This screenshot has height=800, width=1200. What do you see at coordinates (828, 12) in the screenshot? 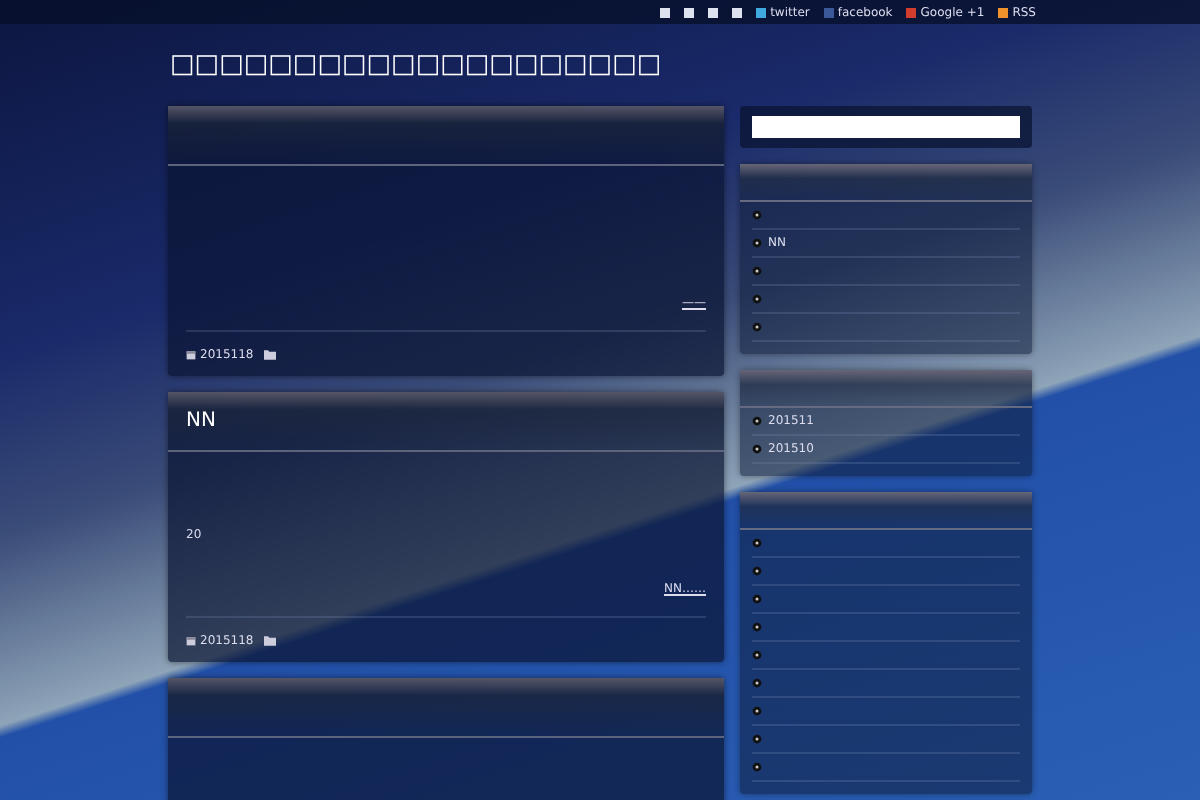
I see `facebook-icon` at bounding box center [828, 12].